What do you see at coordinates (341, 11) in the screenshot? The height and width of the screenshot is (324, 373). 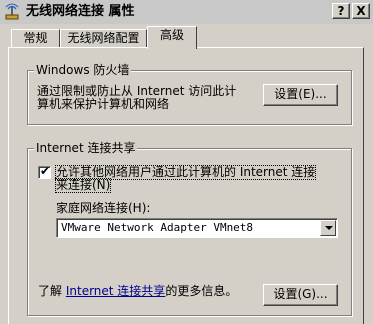 I see `help-button: ?` at bounding box center [341, 11].